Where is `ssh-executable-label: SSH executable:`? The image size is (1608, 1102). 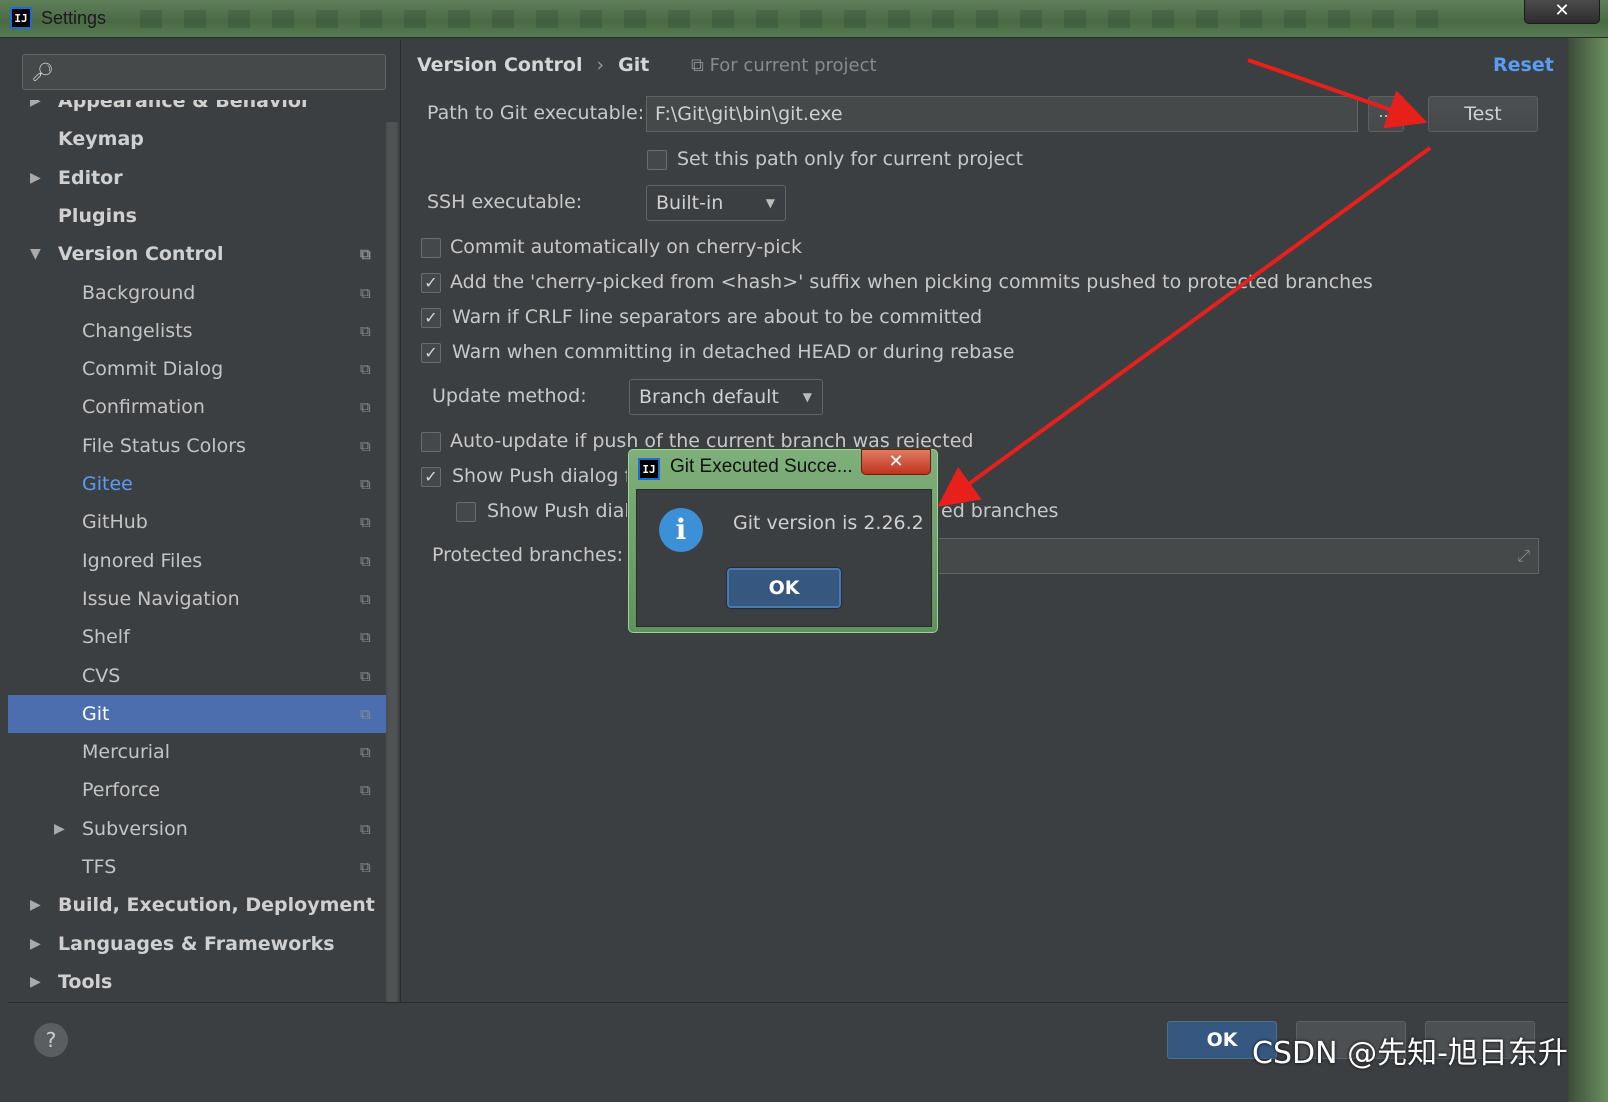 ssh-executable-label: SSH executable: is located at coordinates (505, 202).